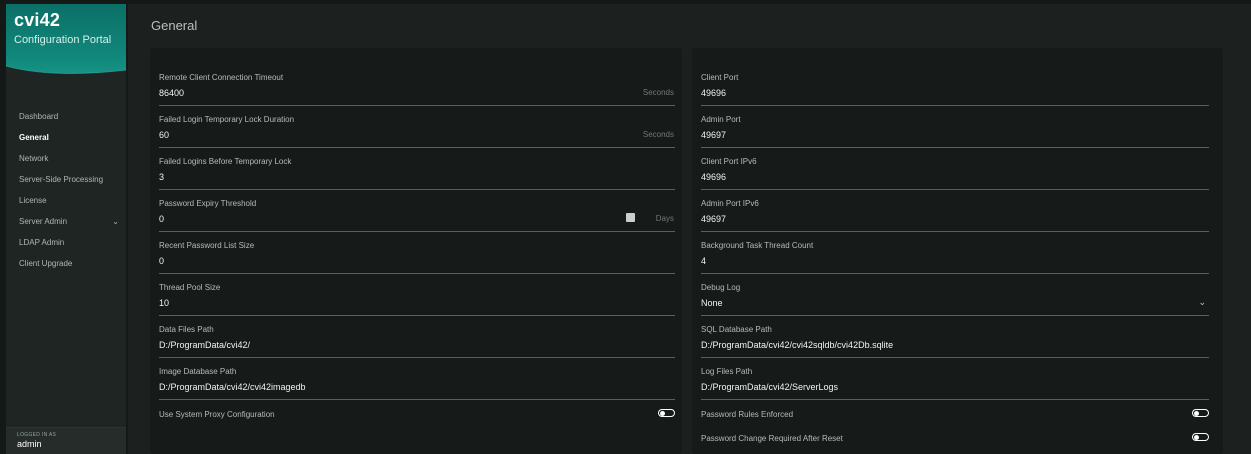  Describe the element at coordinates (721, 119) in the screenshot. I see `field-label: Admin Port` at that location.